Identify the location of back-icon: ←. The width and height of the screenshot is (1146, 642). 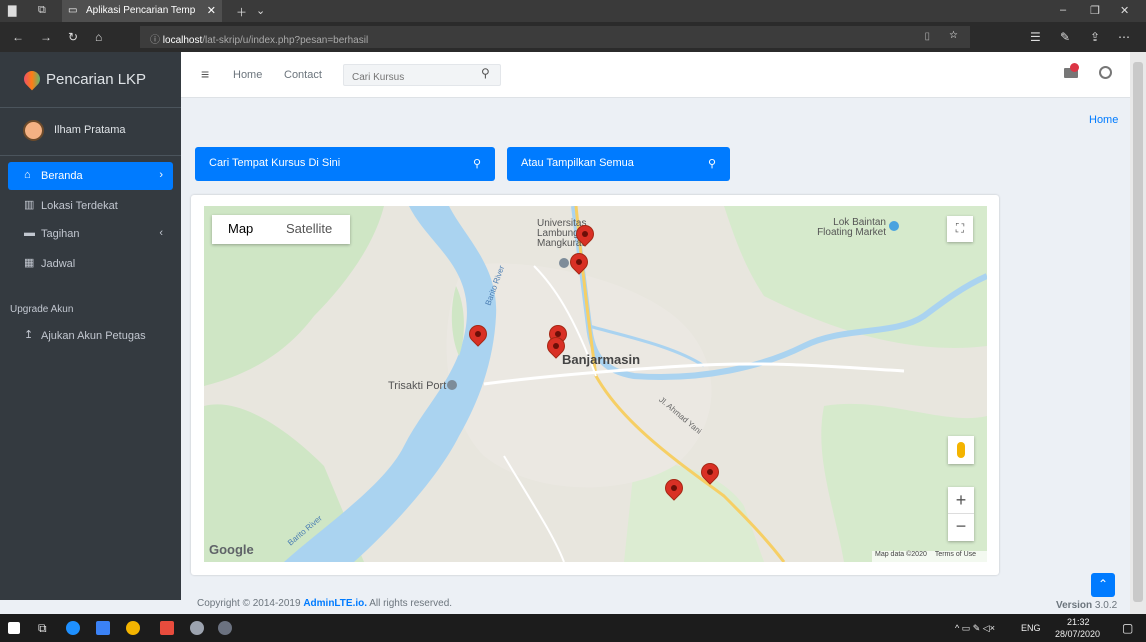
(18, 37).